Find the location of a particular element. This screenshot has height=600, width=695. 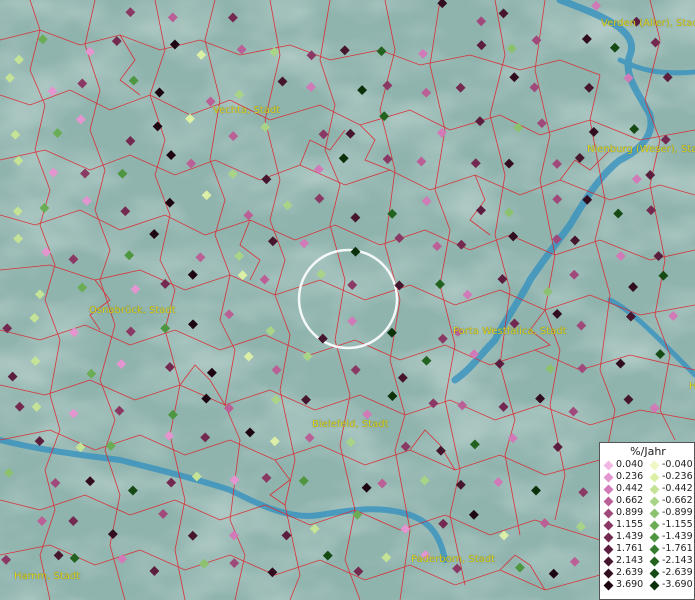

legend-entry: 0.662 is located at coordinates (626, 501).